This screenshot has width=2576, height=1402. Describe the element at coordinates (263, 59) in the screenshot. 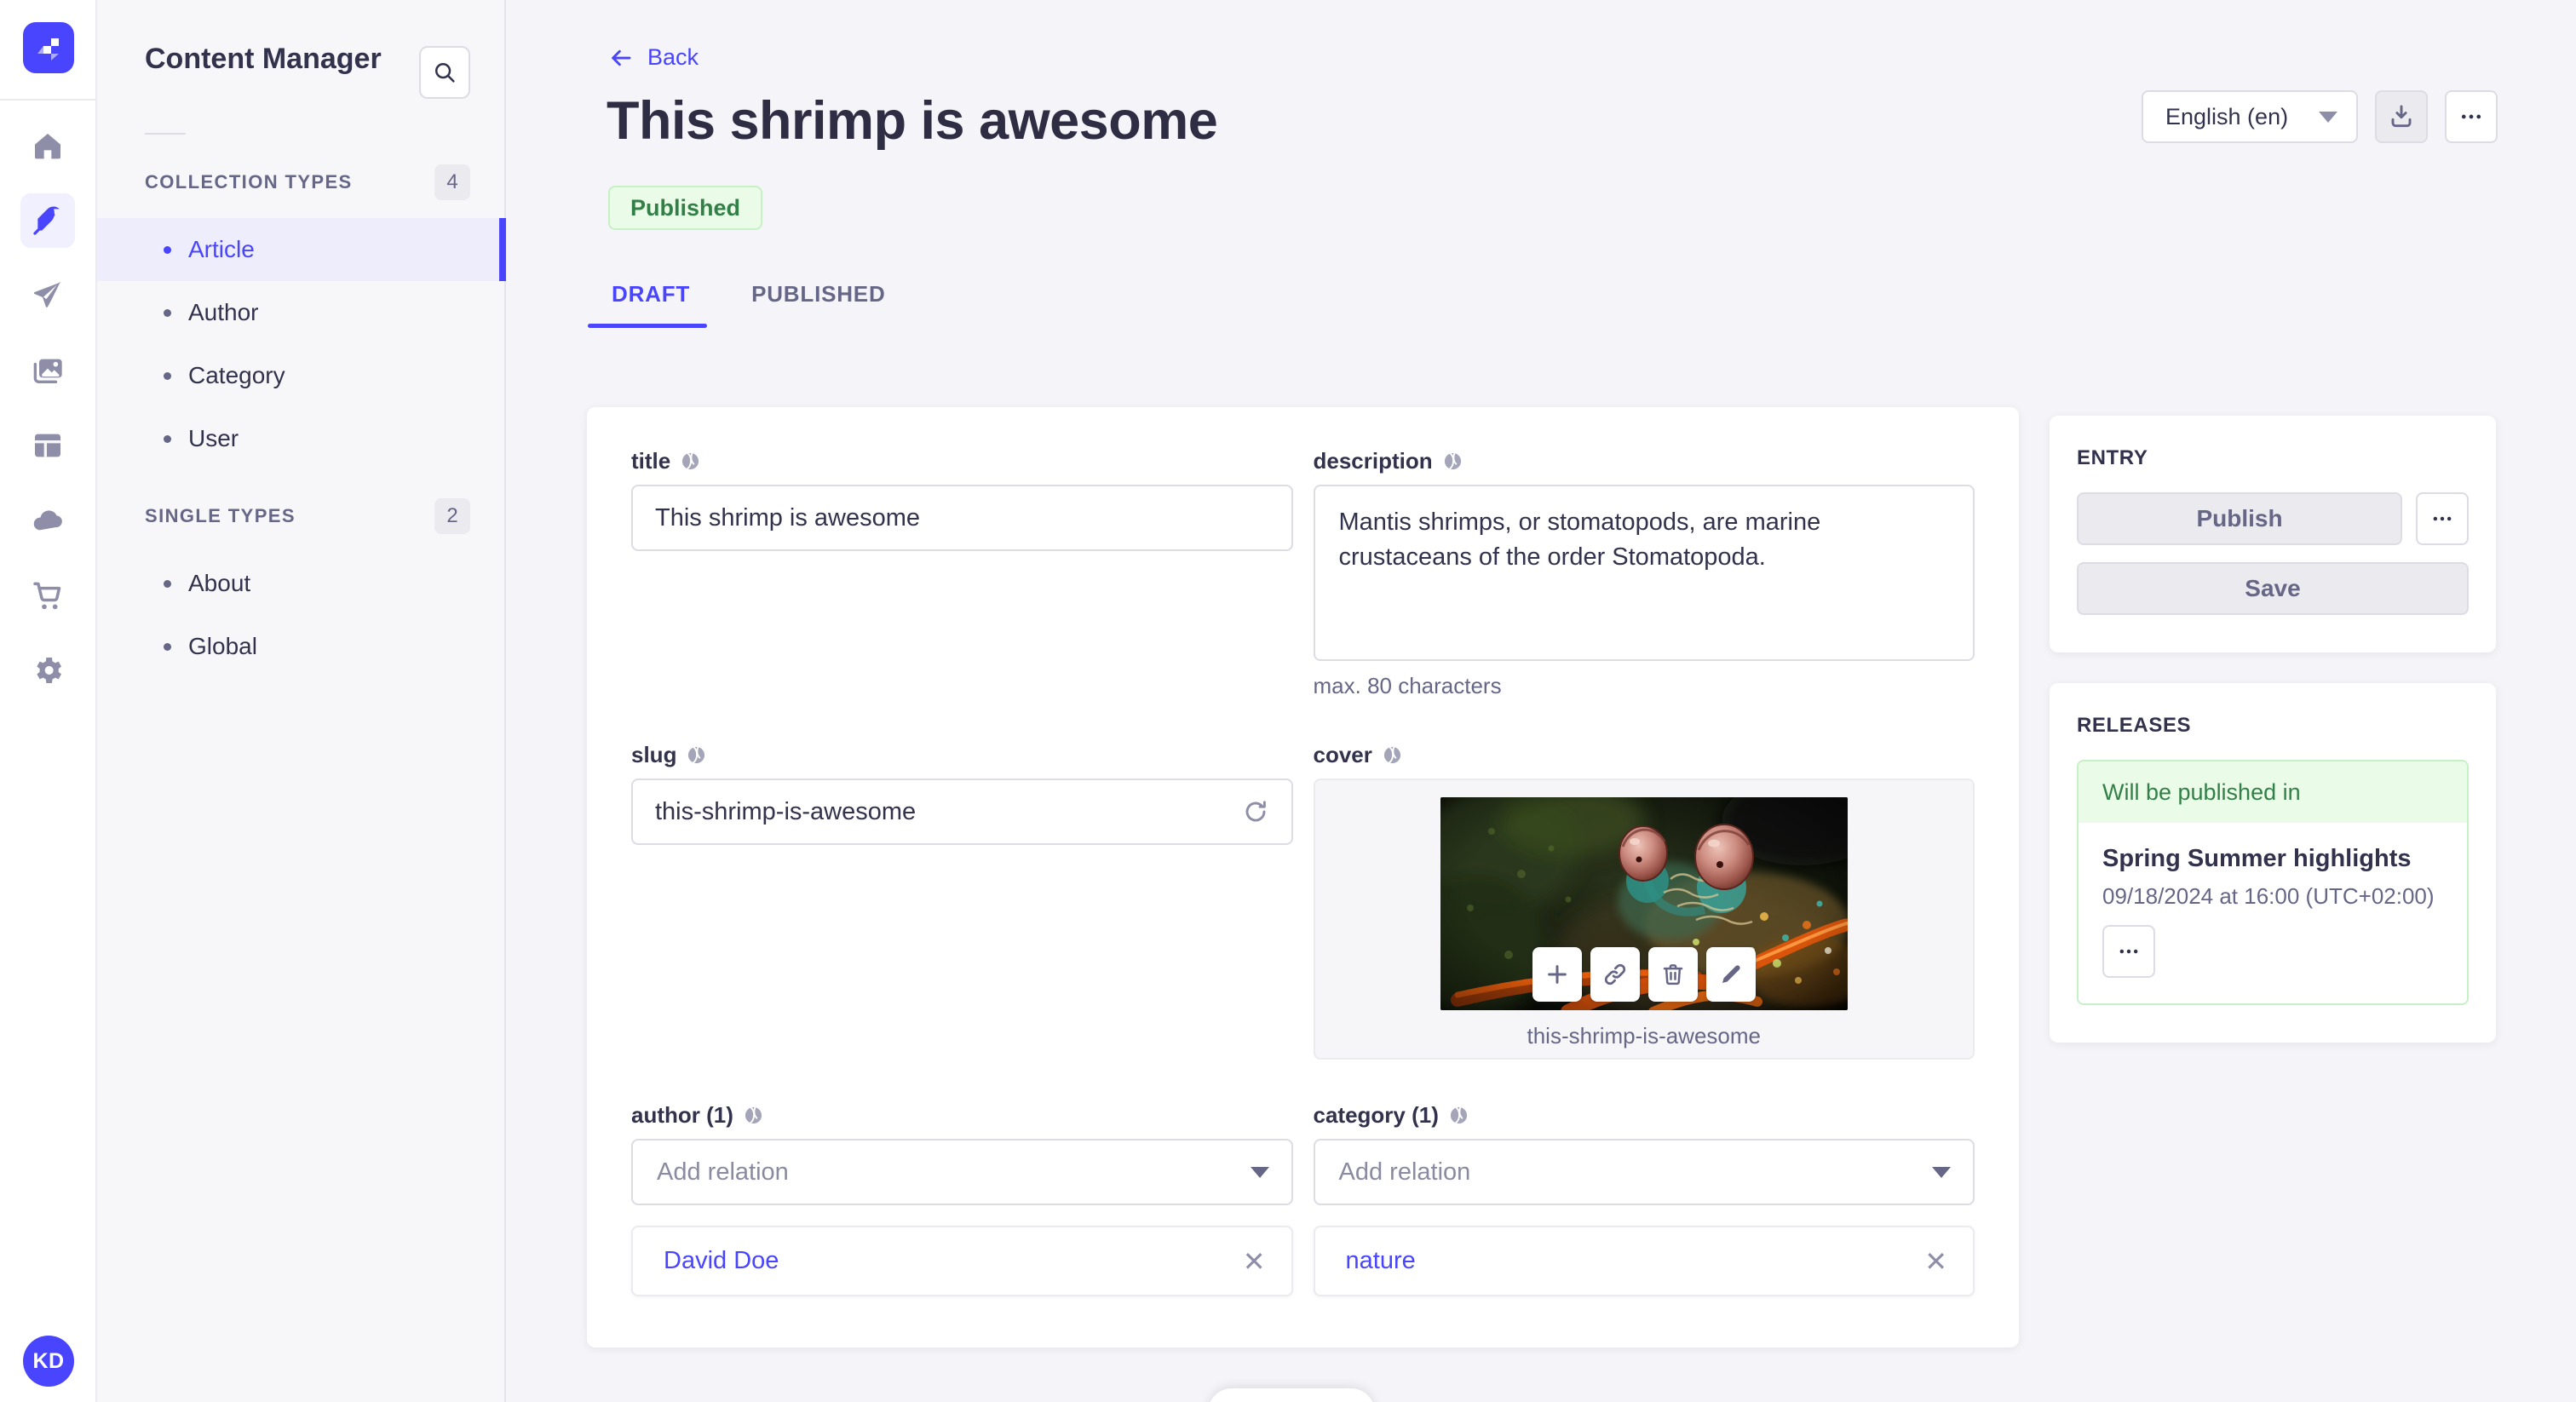

I see `subnav-title: Content Manager` at that location.